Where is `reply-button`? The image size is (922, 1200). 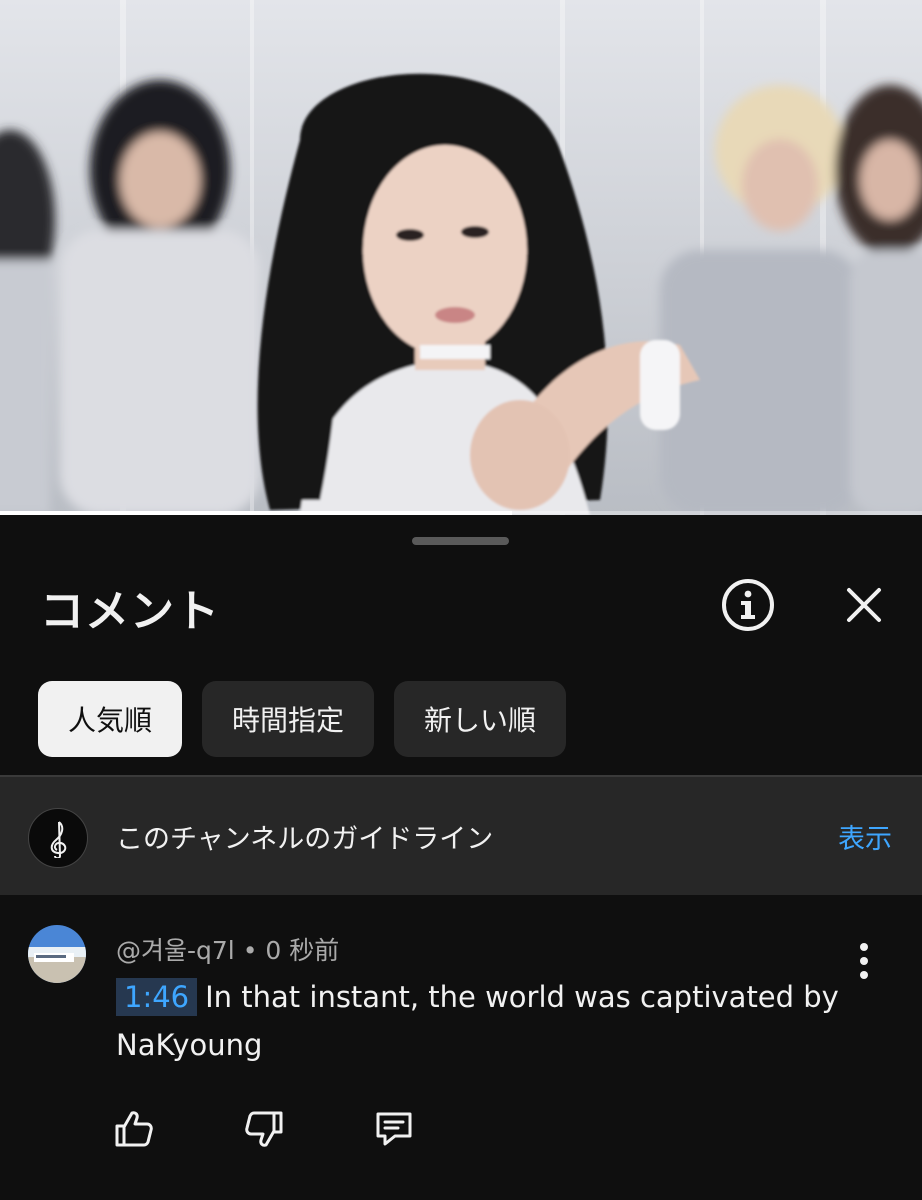 reply-button is located at coordinates (394, 1129).